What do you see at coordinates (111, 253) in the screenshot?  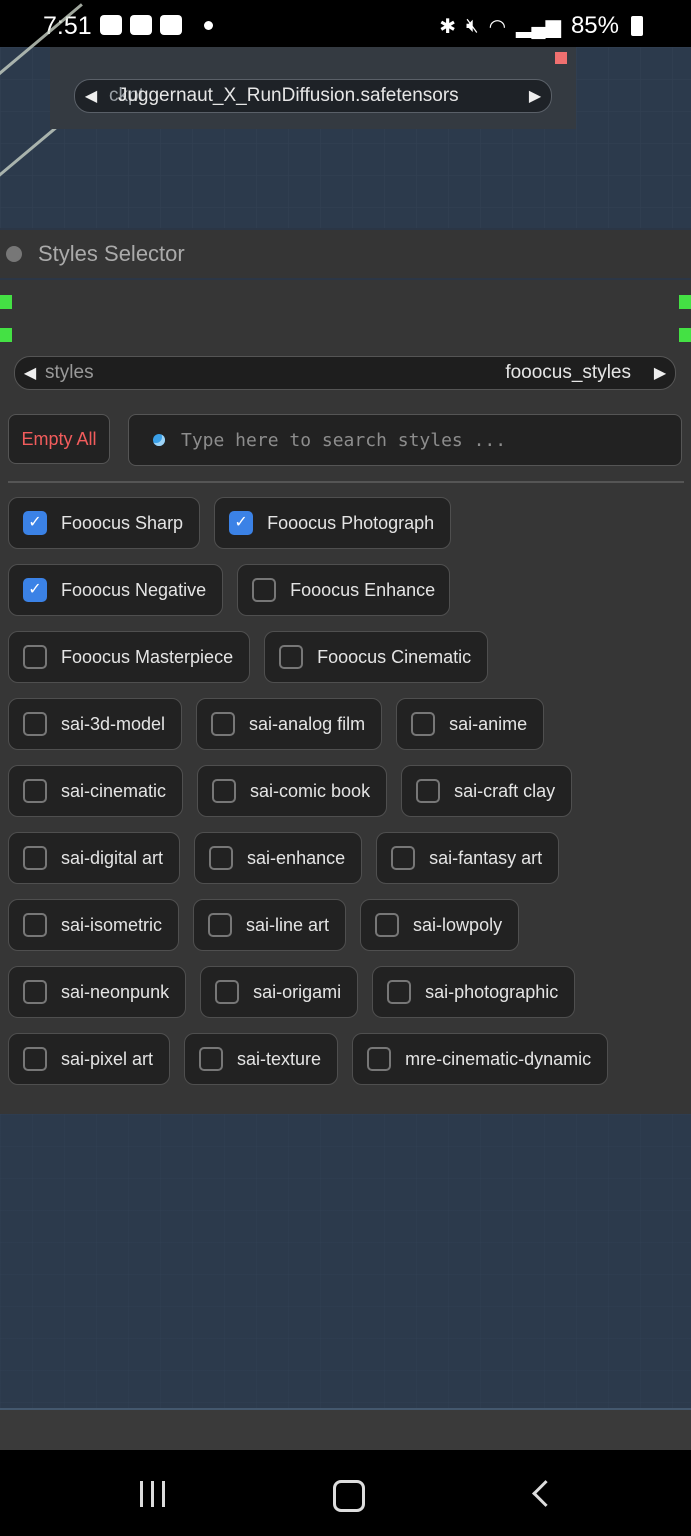 I see `node-title: Styles Selector` at bounding box center [111, 253].